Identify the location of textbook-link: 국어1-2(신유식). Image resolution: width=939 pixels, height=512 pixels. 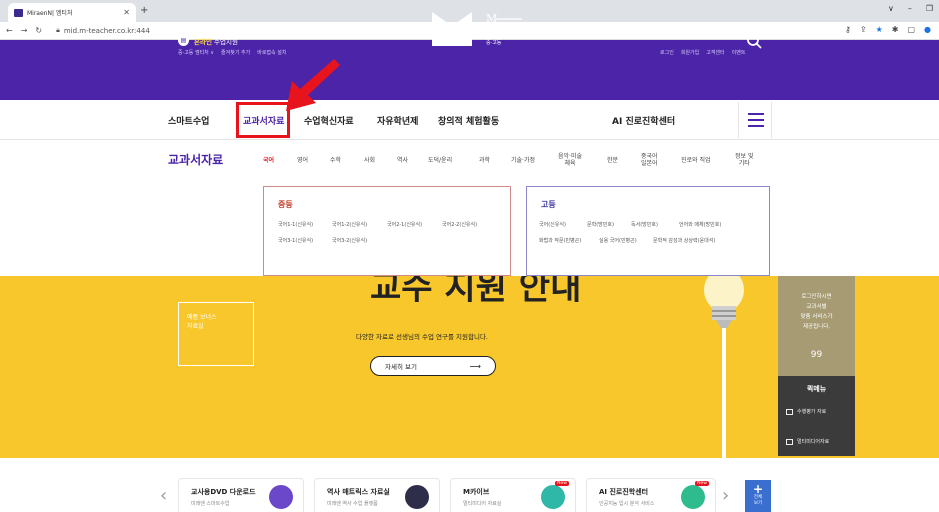
(349, 224).